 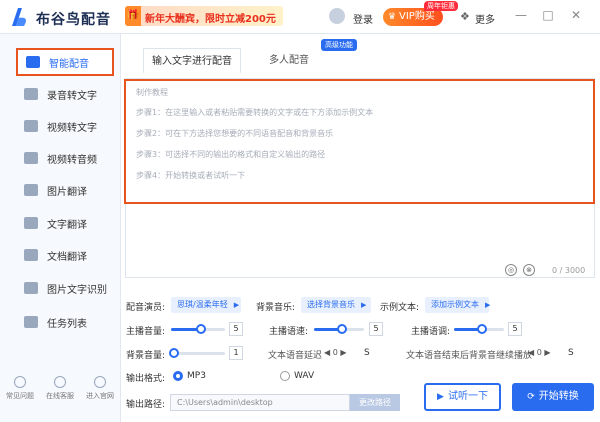 What do you see at coordinates (295, 356) in the screenshot?
I see `delay-label: 文本语音延迟` at bounding box center [295, 356].